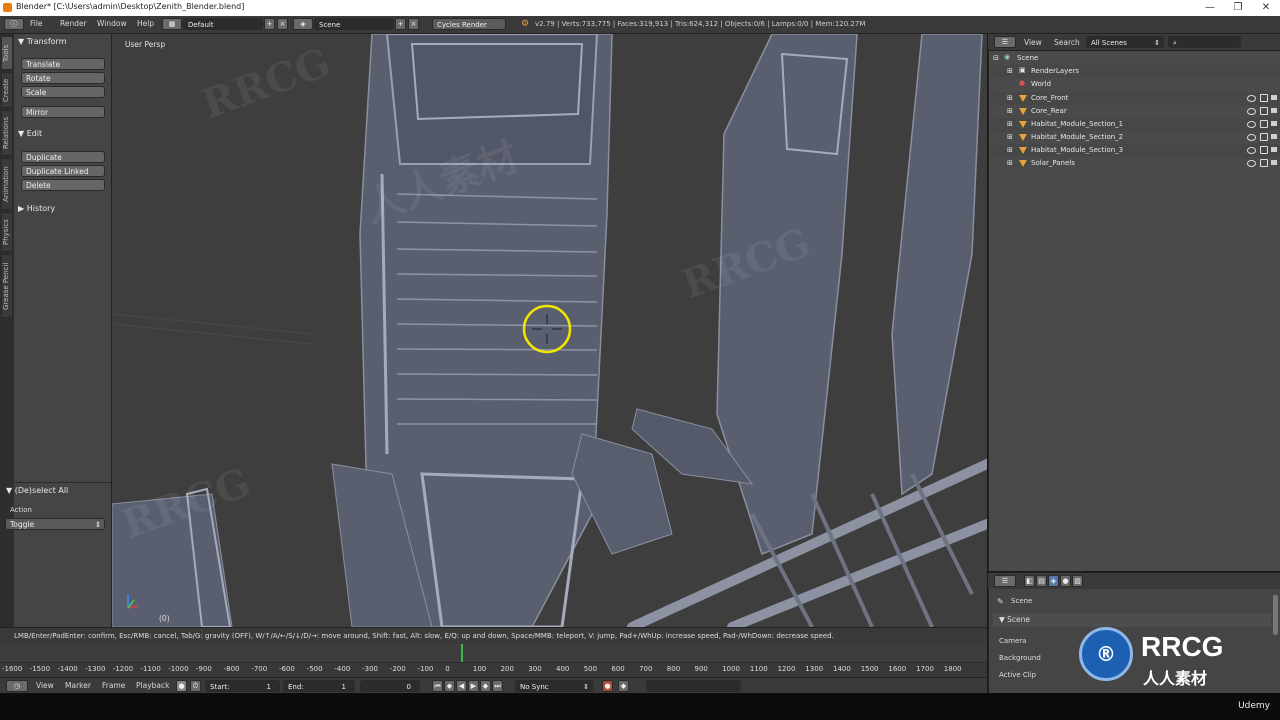  I want to click on menu-render: Render, so click(73, 23).